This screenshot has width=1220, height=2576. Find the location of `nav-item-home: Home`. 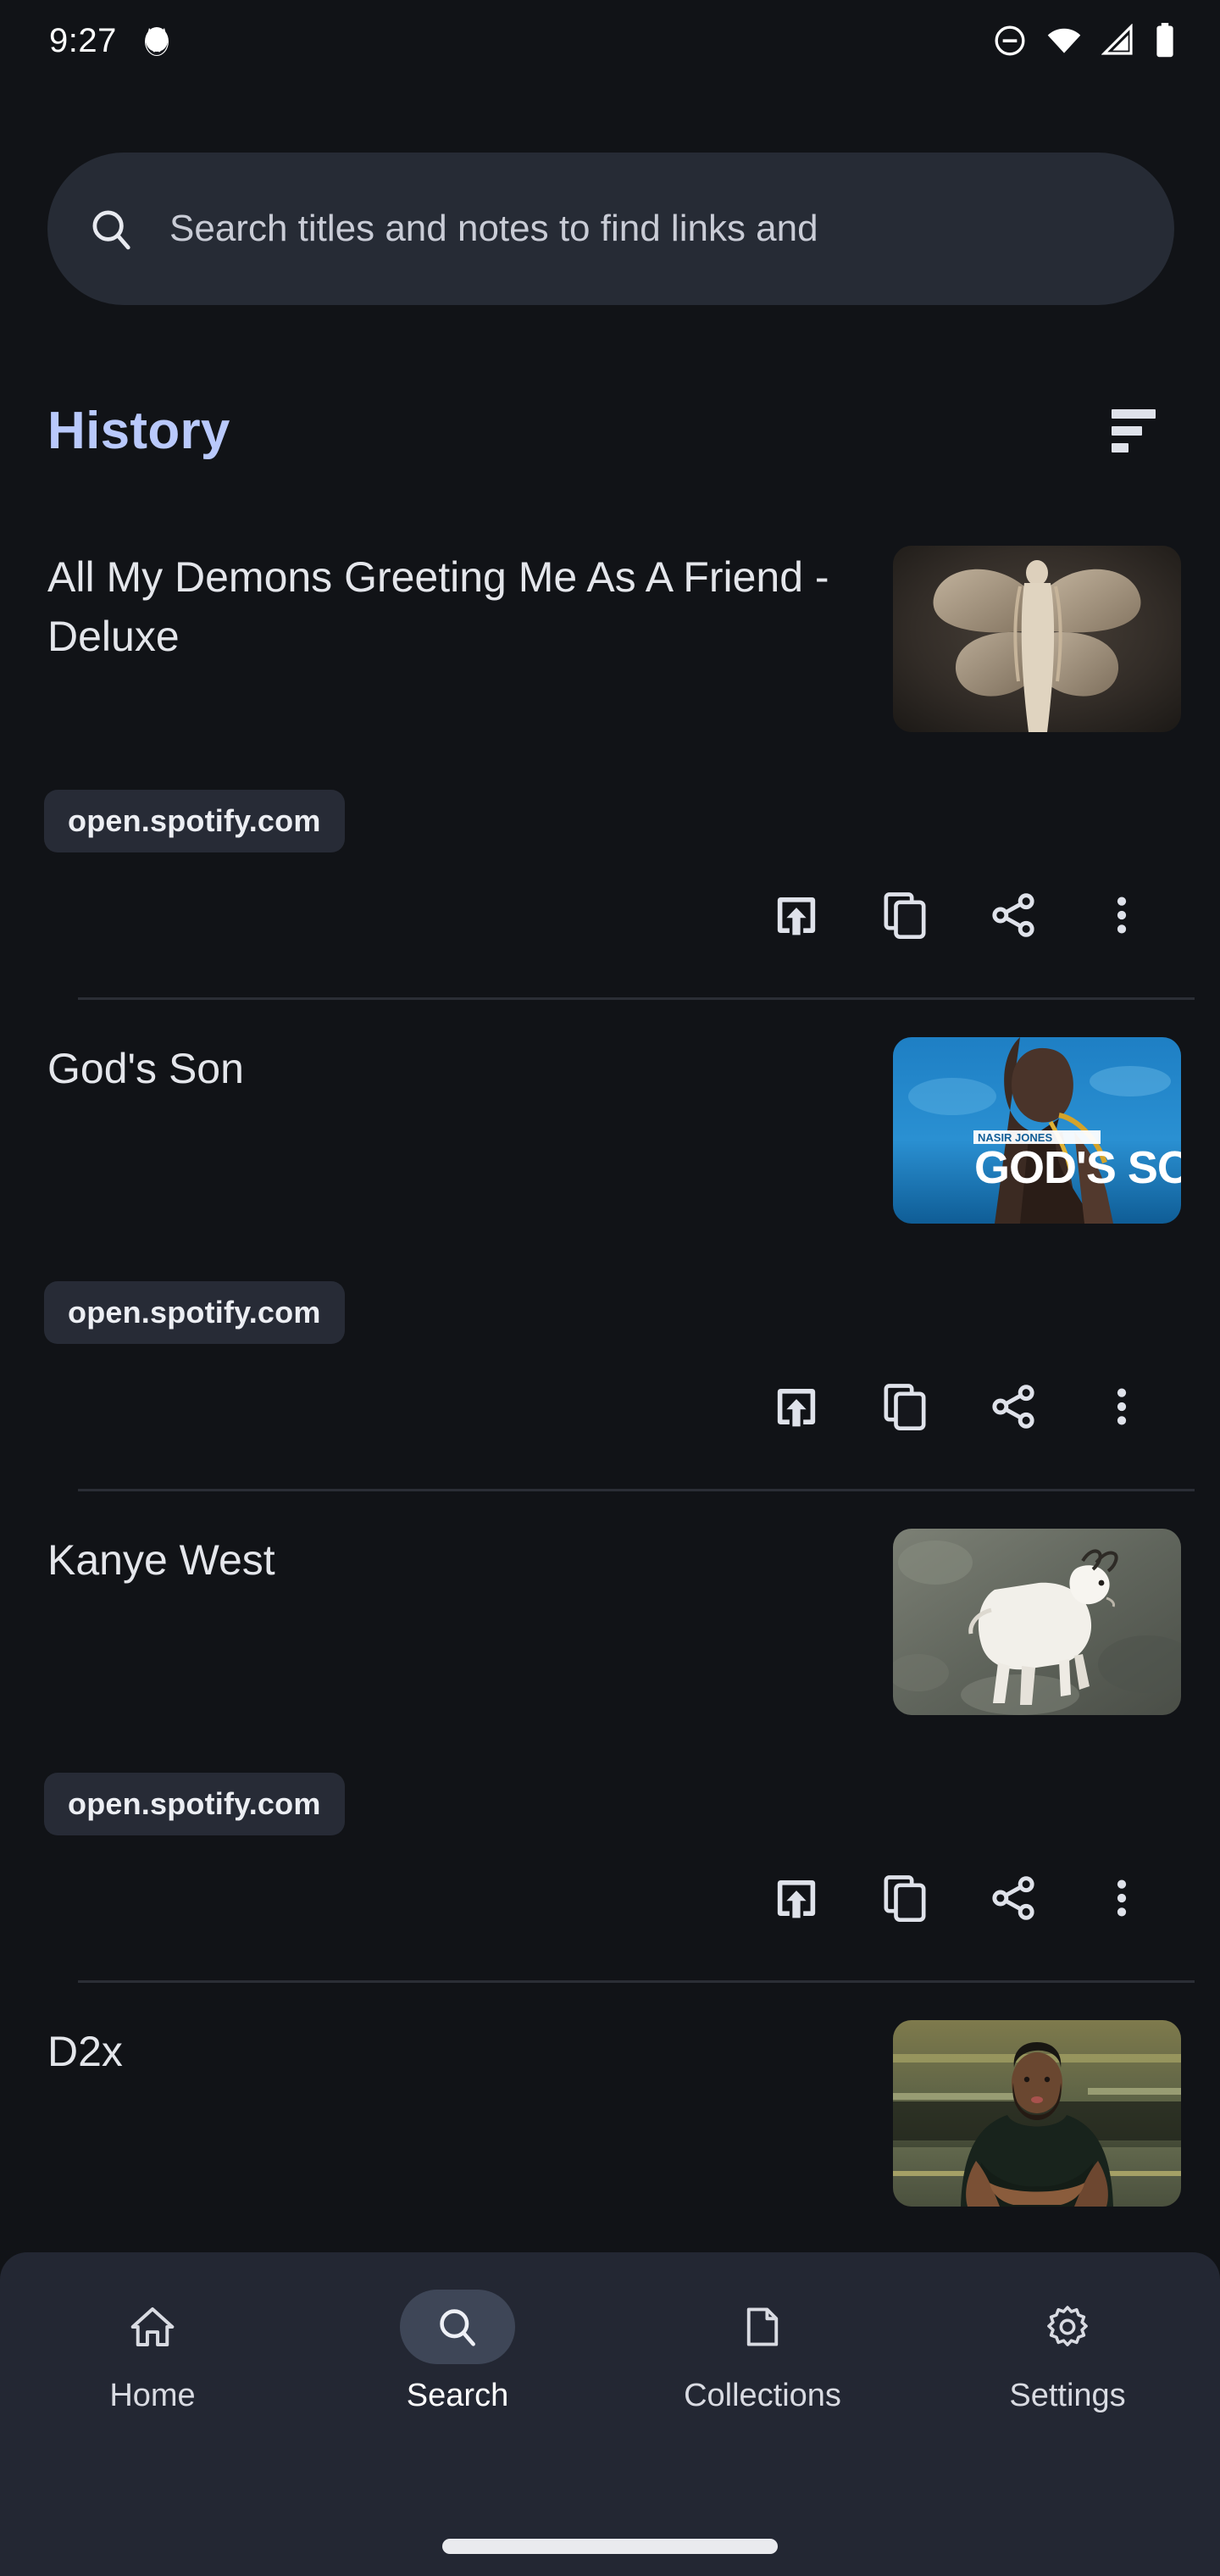

nav-item-home: Home is located at coordinates (152, 2352).